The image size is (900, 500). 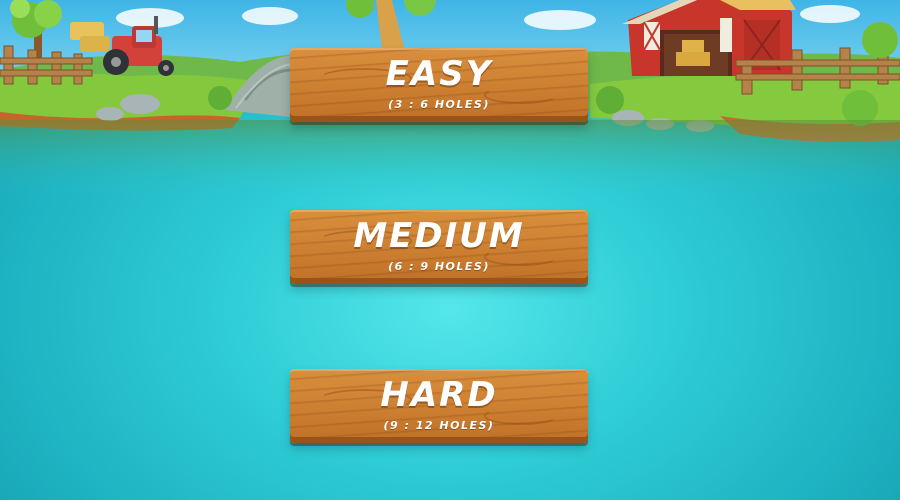 What do you see at coordinates (439, 236) in the screenshot?
I see `medium-label: MEDIUM` at bounding box center [439, 236].